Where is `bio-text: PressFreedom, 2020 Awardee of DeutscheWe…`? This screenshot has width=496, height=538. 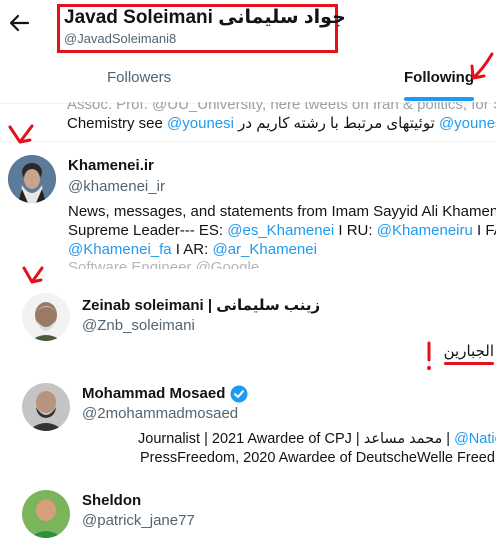 bio-text: PressFreedom, 2020 Awardee of DeutscheWe… is located at coordinates (317, 458).